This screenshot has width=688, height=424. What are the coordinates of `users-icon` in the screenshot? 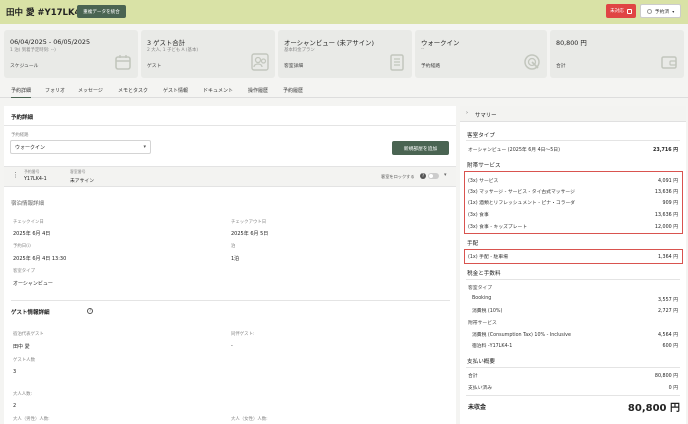 It's located at (260, 62).